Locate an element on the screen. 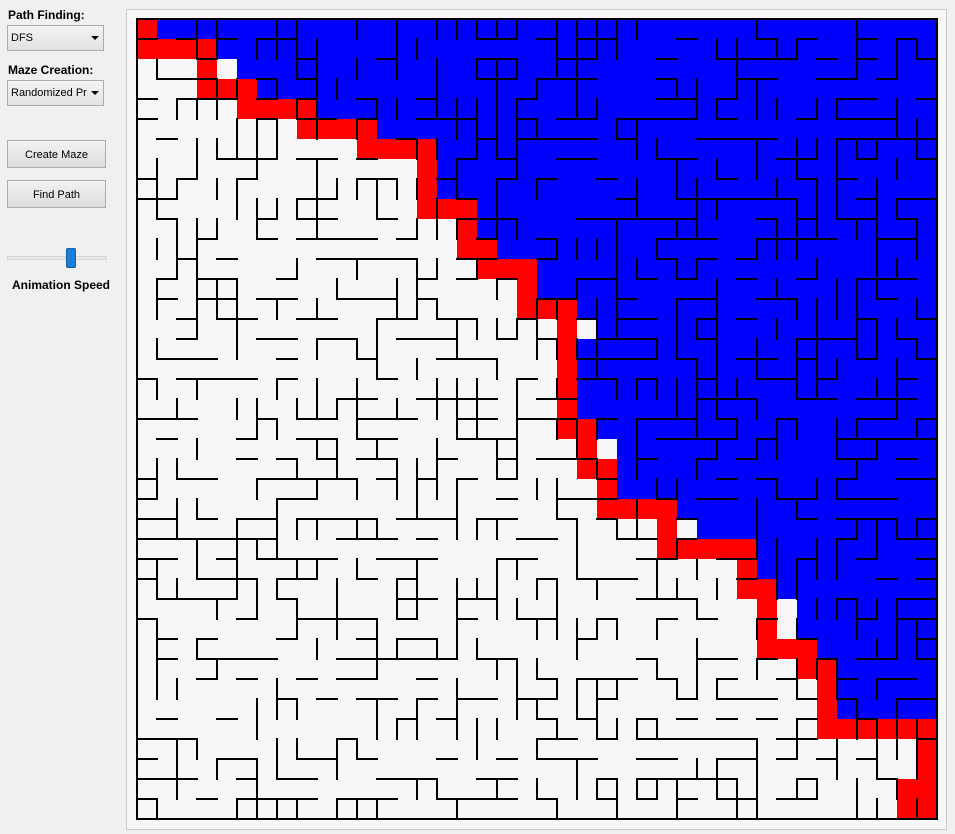  create-maze-button: Create Maze is located at coordinates (56, 154).